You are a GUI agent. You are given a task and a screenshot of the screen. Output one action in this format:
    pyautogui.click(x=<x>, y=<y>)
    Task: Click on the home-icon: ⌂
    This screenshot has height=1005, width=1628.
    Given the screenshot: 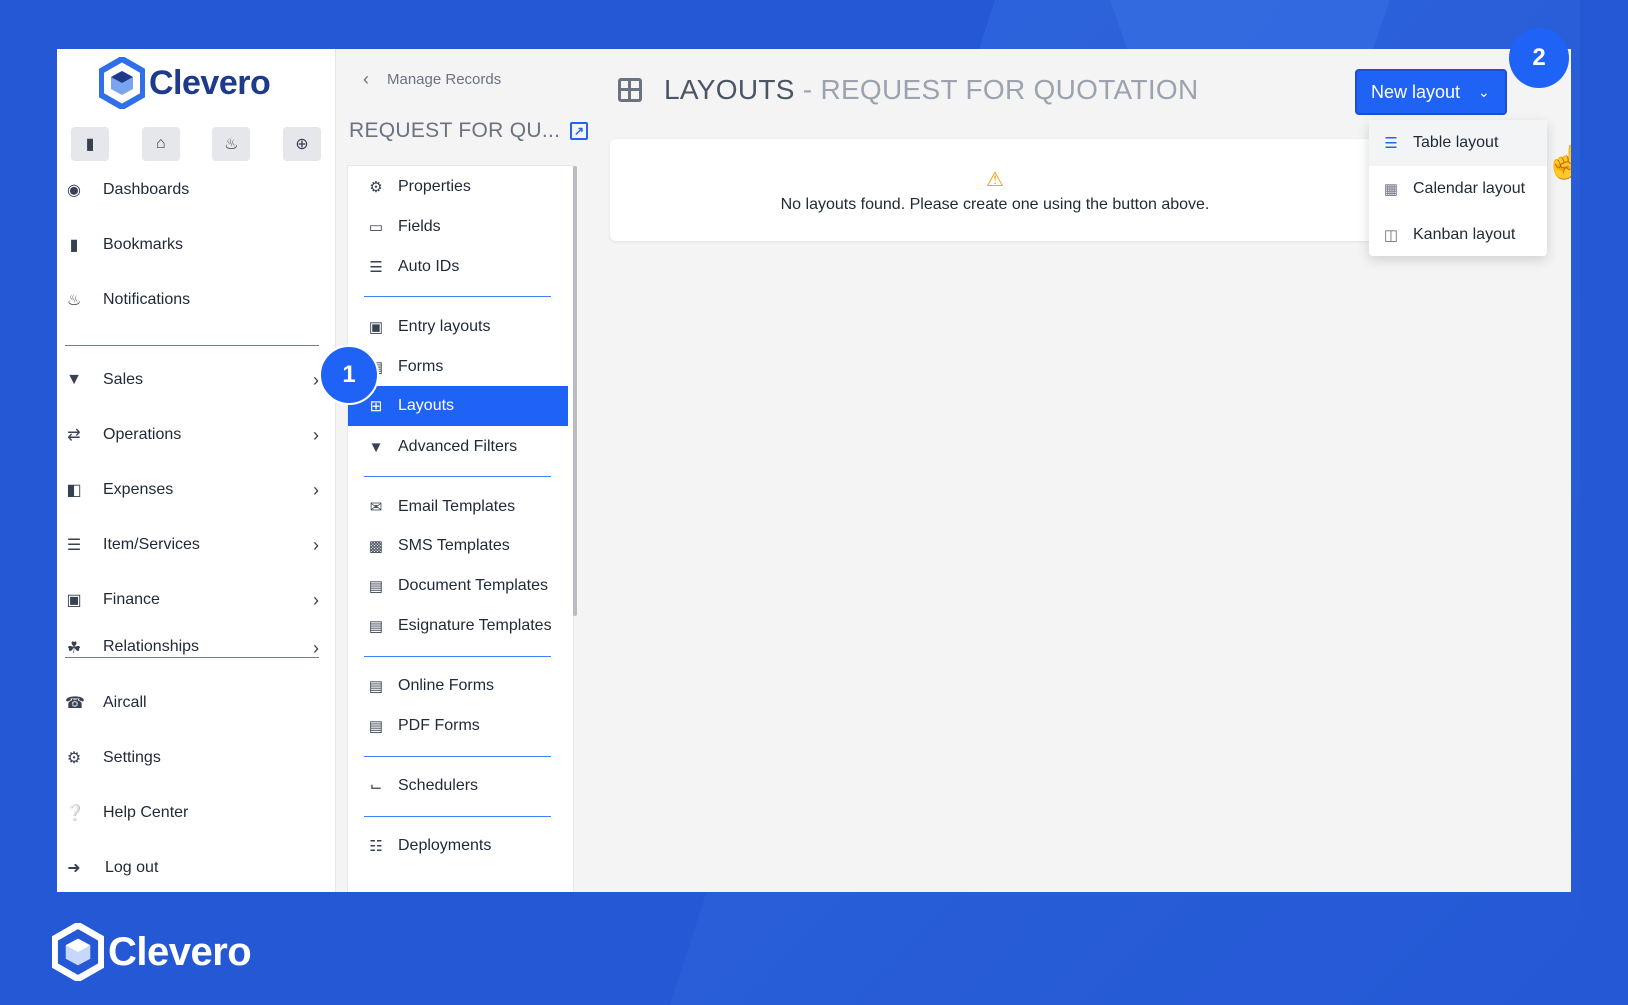 What is the action you would take?
    pyautogui.click(x=160, y=144)
    